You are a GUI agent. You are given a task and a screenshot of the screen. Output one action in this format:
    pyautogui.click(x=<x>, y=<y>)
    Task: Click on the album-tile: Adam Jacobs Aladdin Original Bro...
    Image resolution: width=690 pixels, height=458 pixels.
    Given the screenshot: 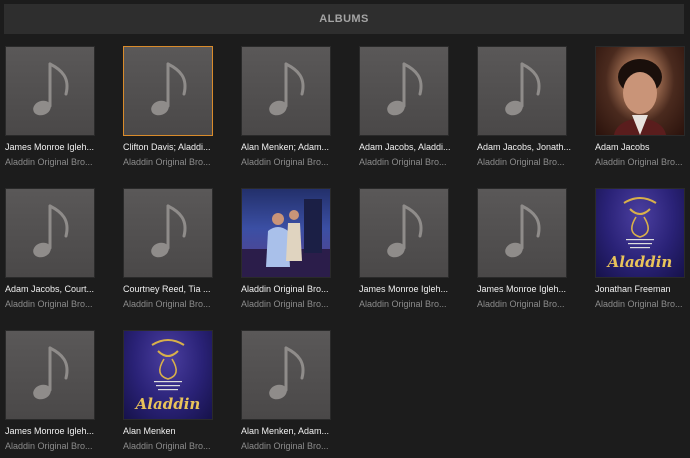 What is the action you would take?
    pyautogui.click(x=640, y=107)
    